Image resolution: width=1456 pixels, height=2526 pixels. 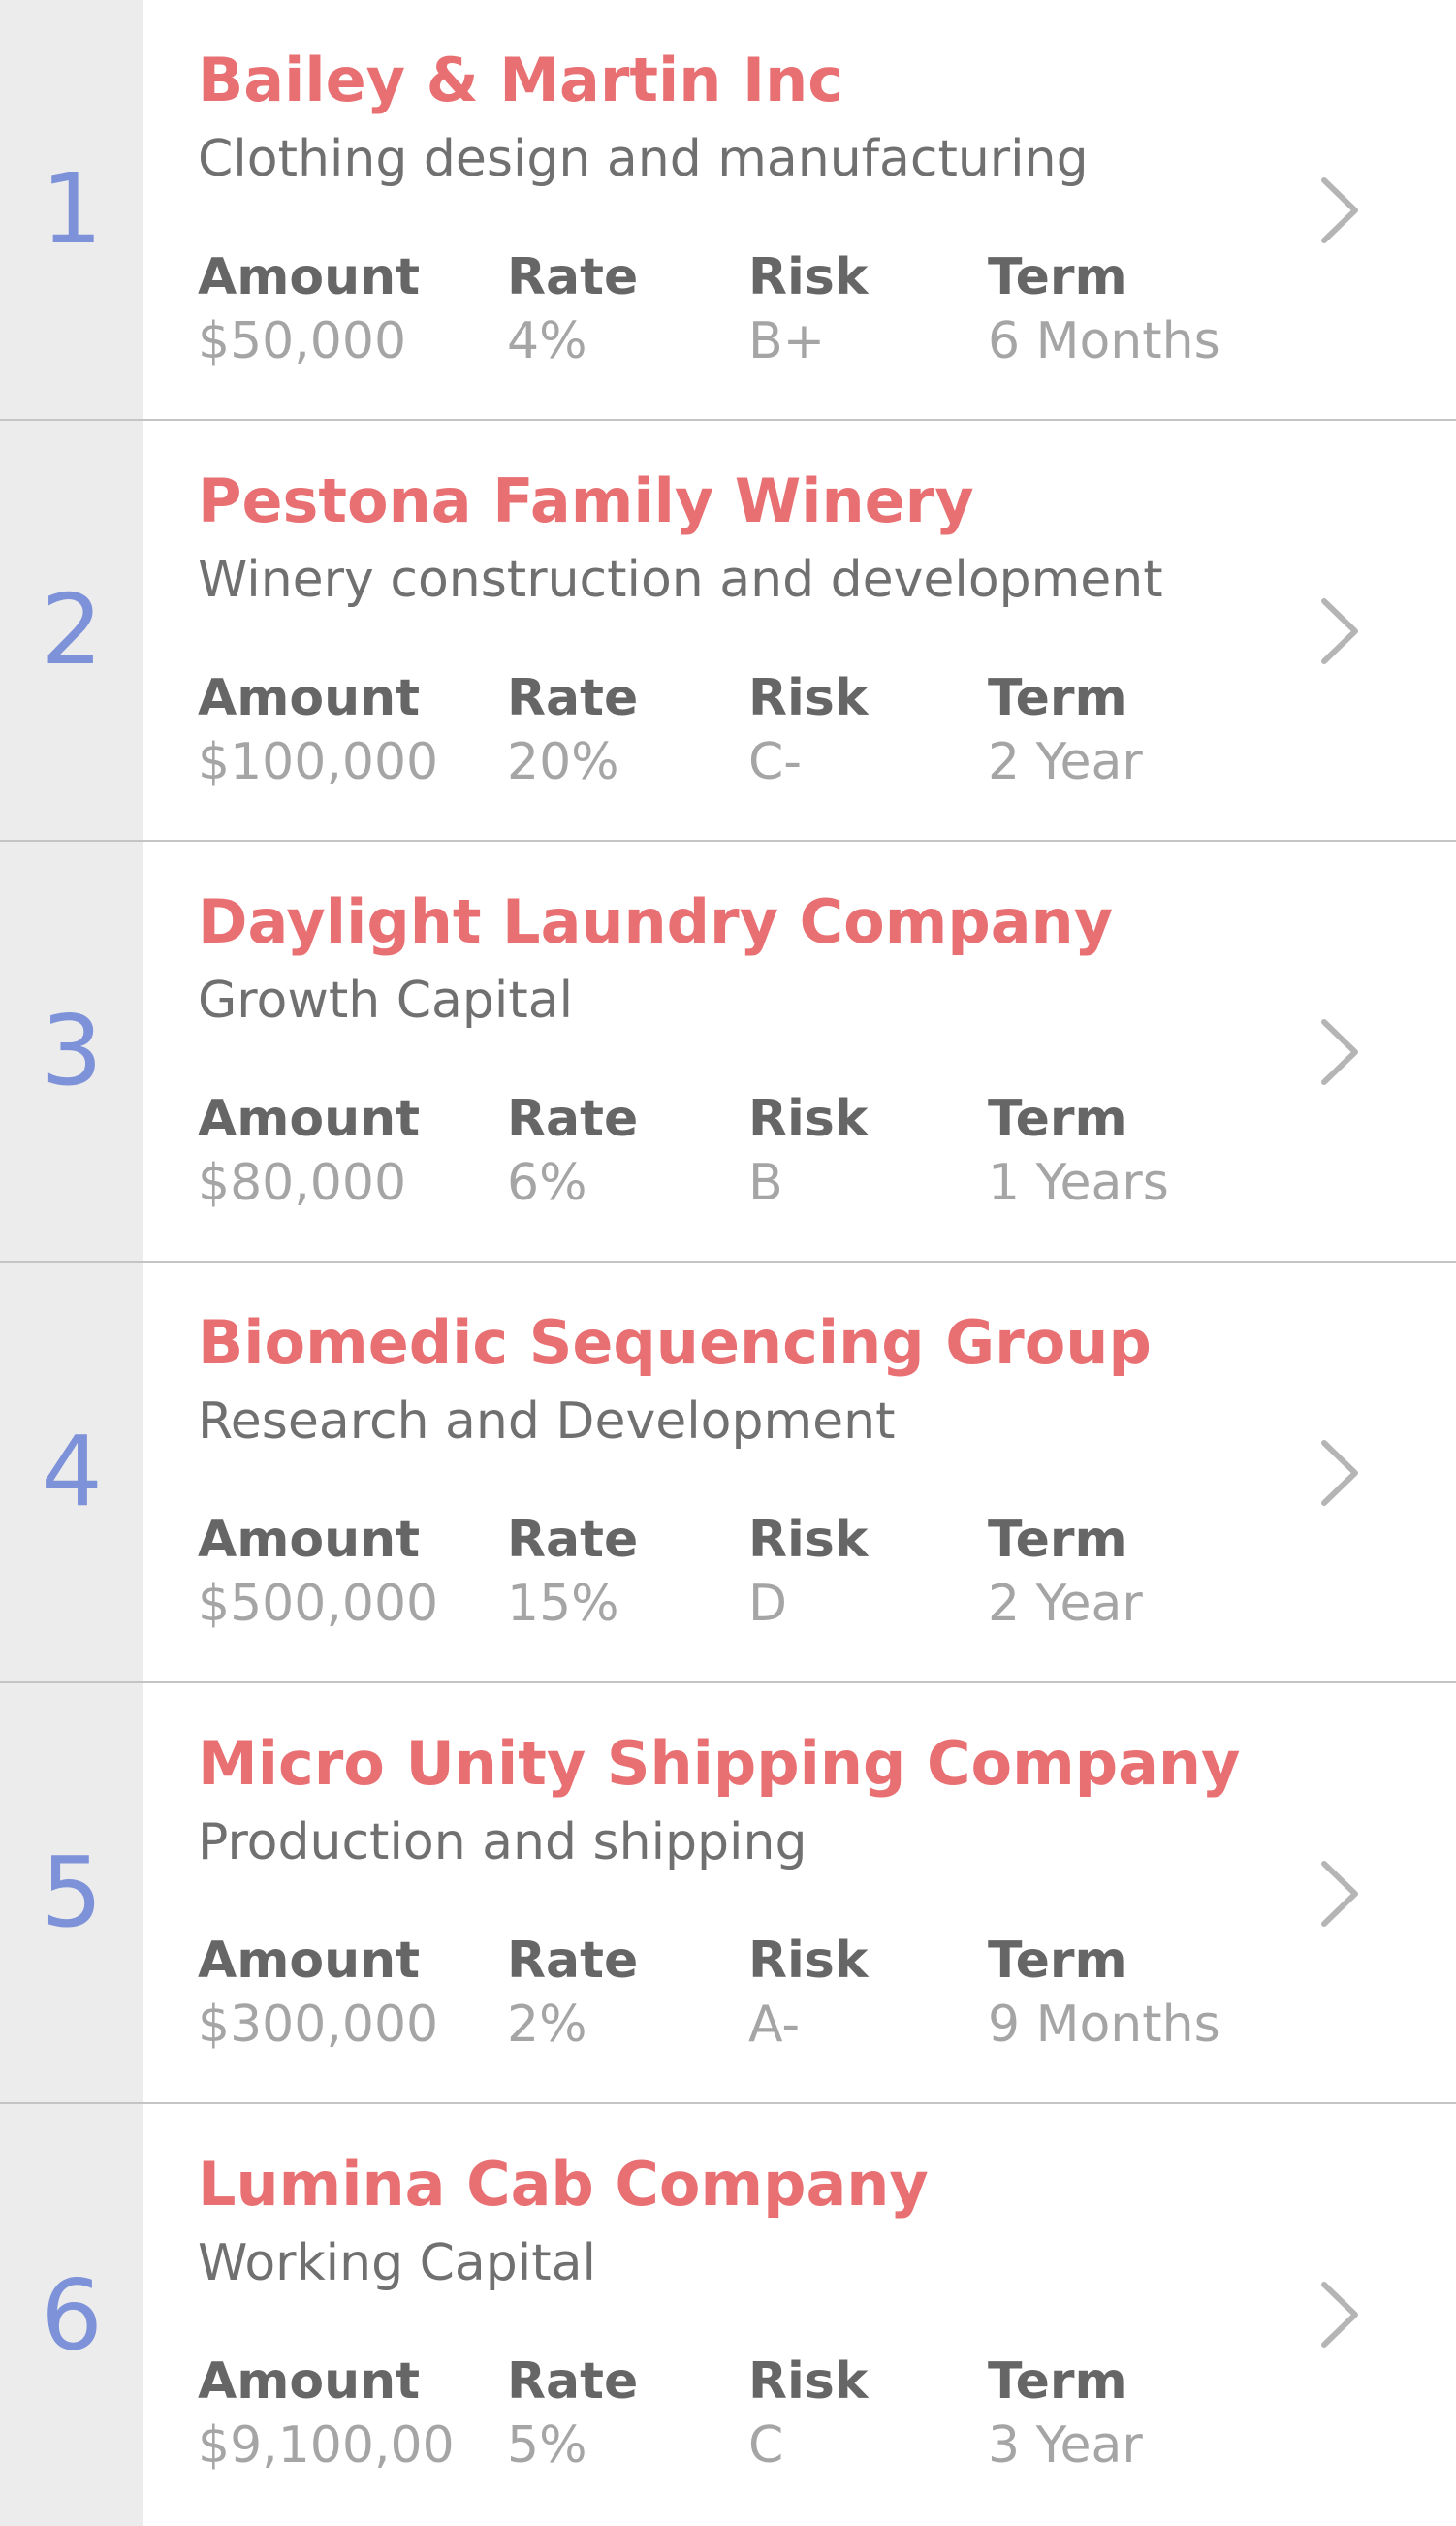 I want to click on risk-value: B, so click(x=765, y=1183).